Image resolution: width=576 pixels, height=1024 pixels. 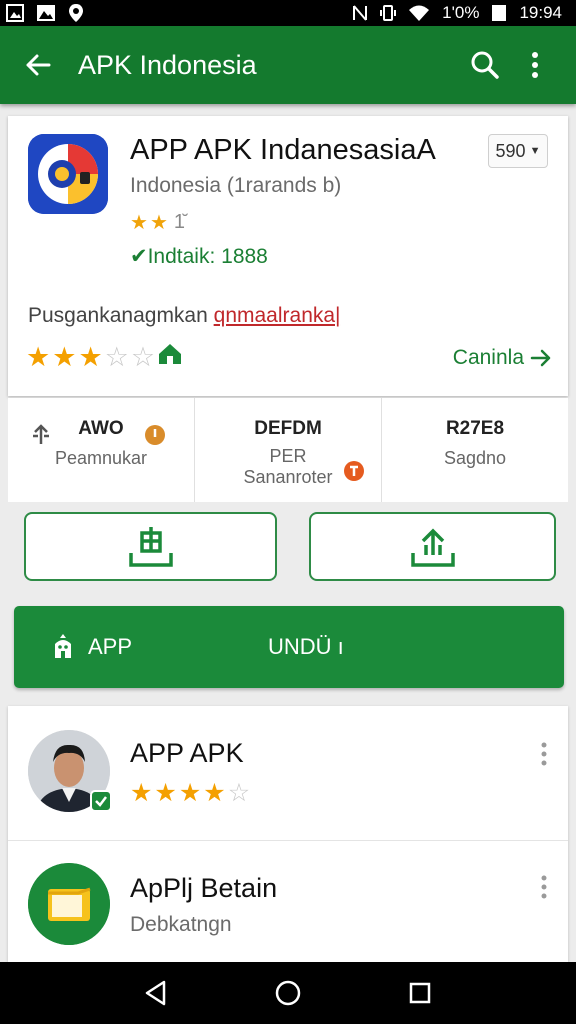 I want to click on size-icon, so click(x=41, y=434).